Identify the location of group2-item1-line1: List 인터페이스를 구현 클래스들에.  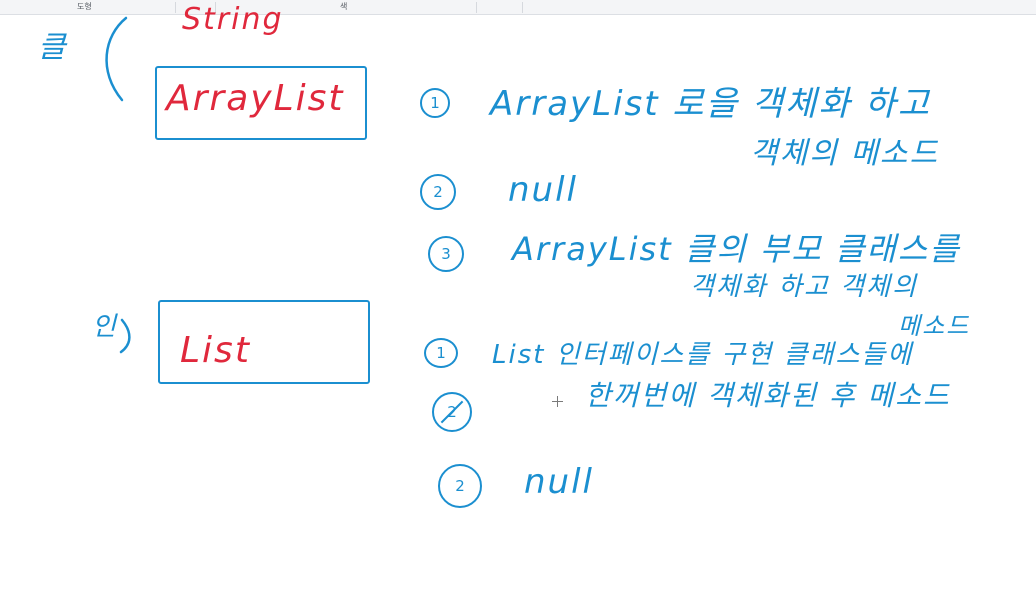
(703, 355).